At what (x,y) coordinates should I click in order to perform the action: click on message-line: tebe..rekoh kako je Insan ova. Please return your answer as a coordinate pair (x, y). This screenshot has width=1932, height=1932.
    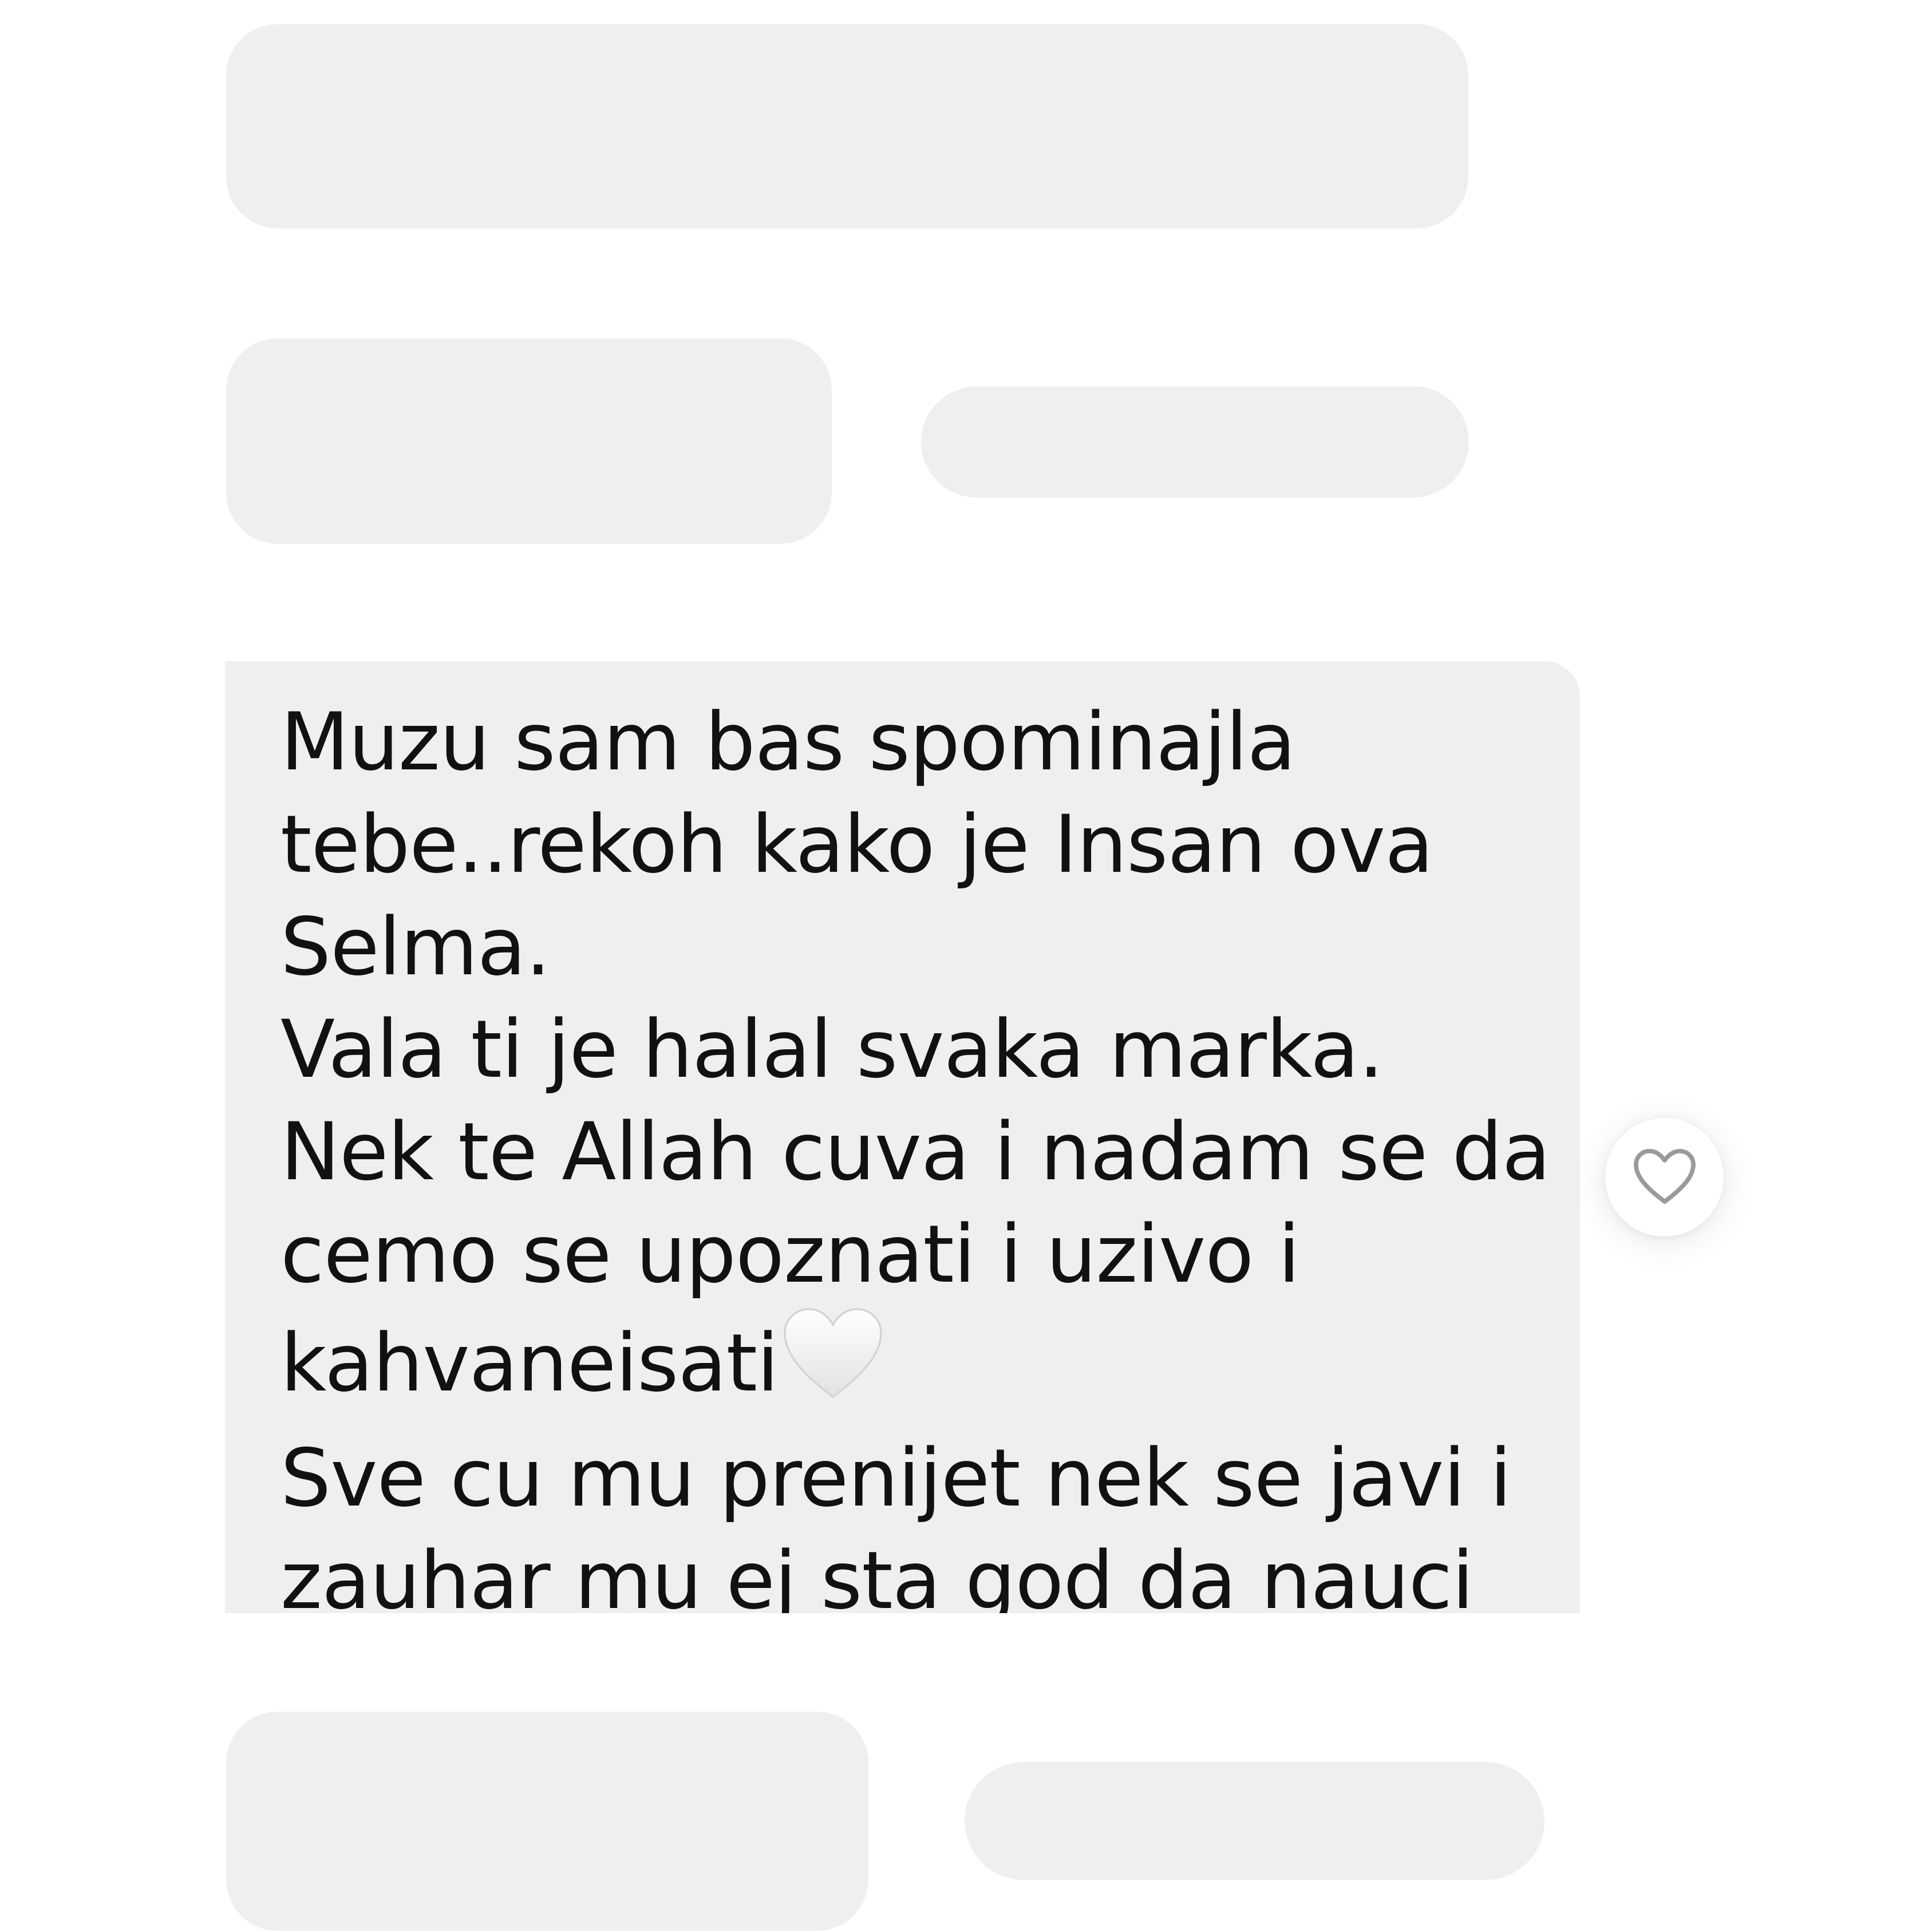
    Looking at the image, I should click on (856, 844).